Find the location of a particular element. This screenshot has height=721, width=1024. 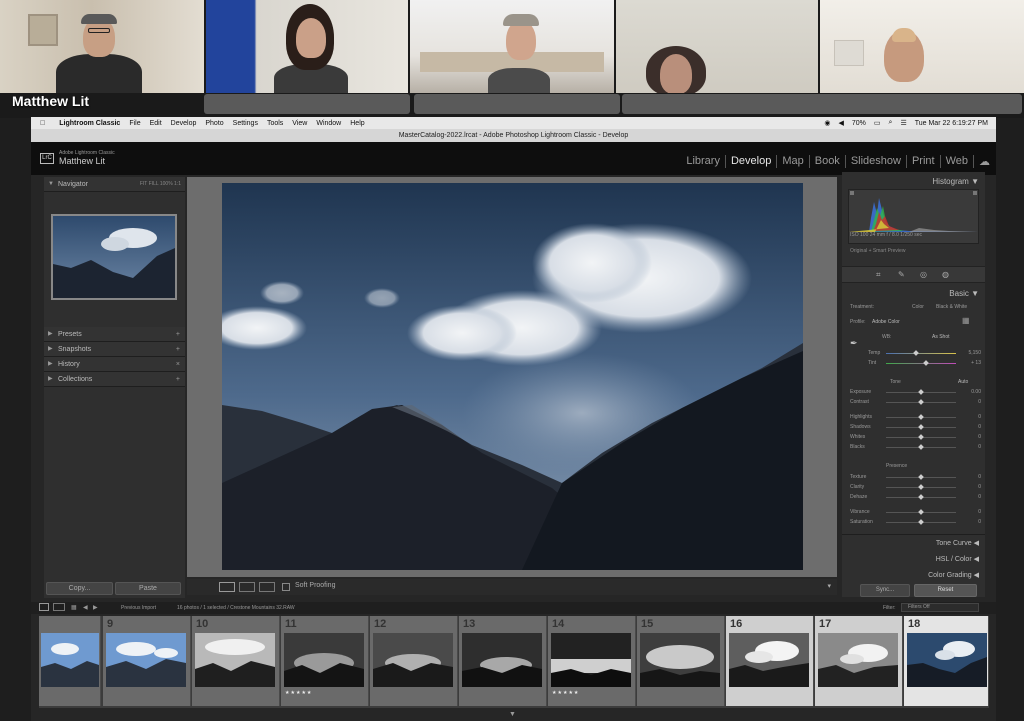

scroll-down-icon: ▼ is located at coordinates (512, 714).